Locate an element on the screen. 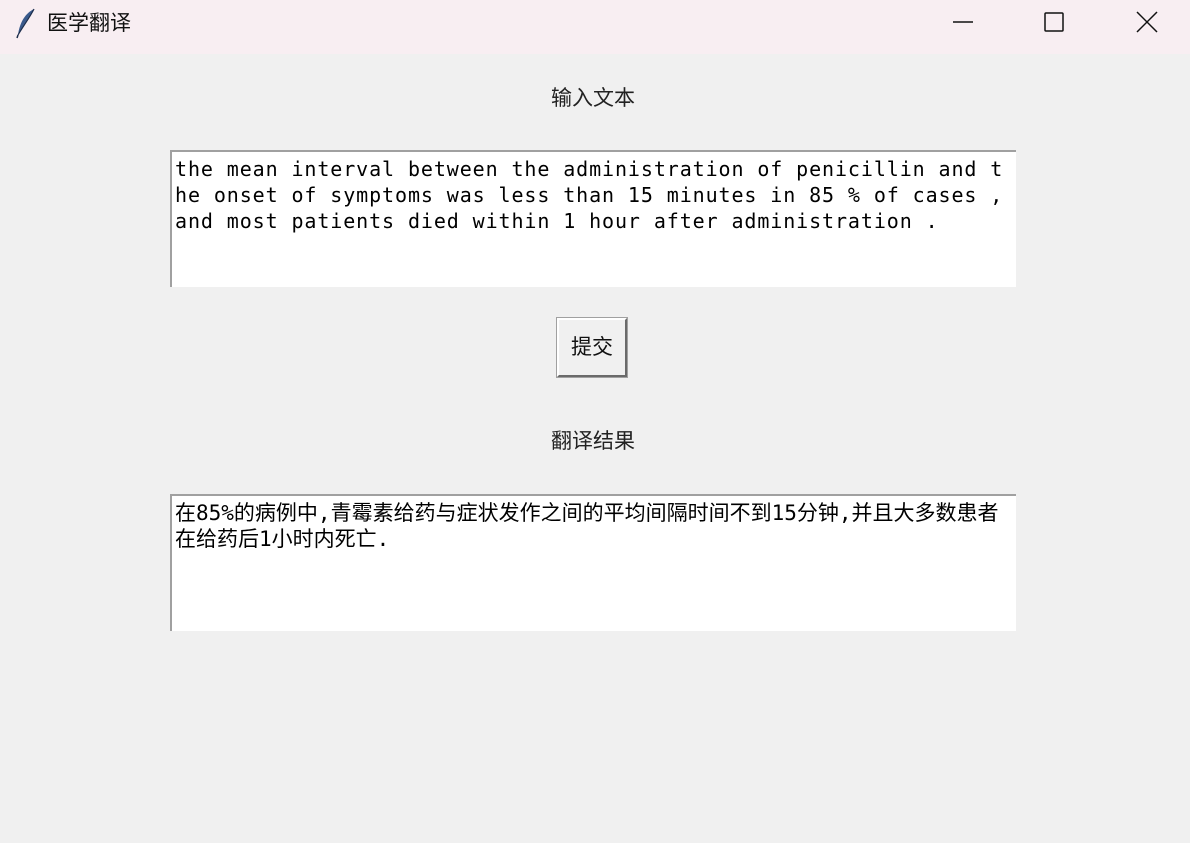 This screenshot has height=843, width=1190. title-bar: 医学翻译 is located at coordinates (595, 27).